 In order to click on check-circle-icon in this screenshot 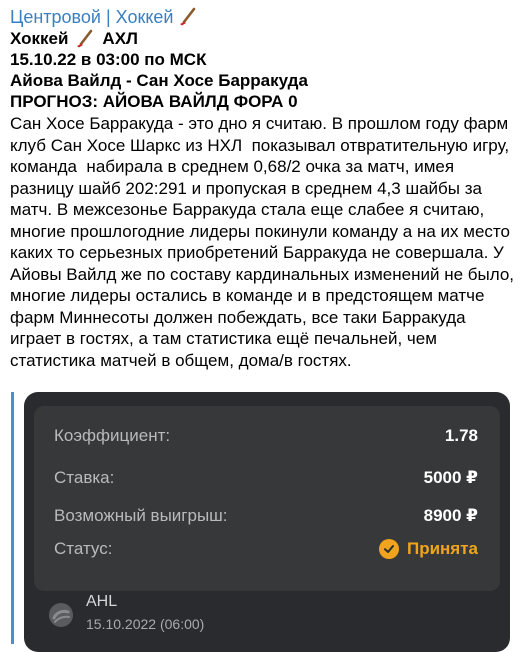, I will do `click(388, 549)`.